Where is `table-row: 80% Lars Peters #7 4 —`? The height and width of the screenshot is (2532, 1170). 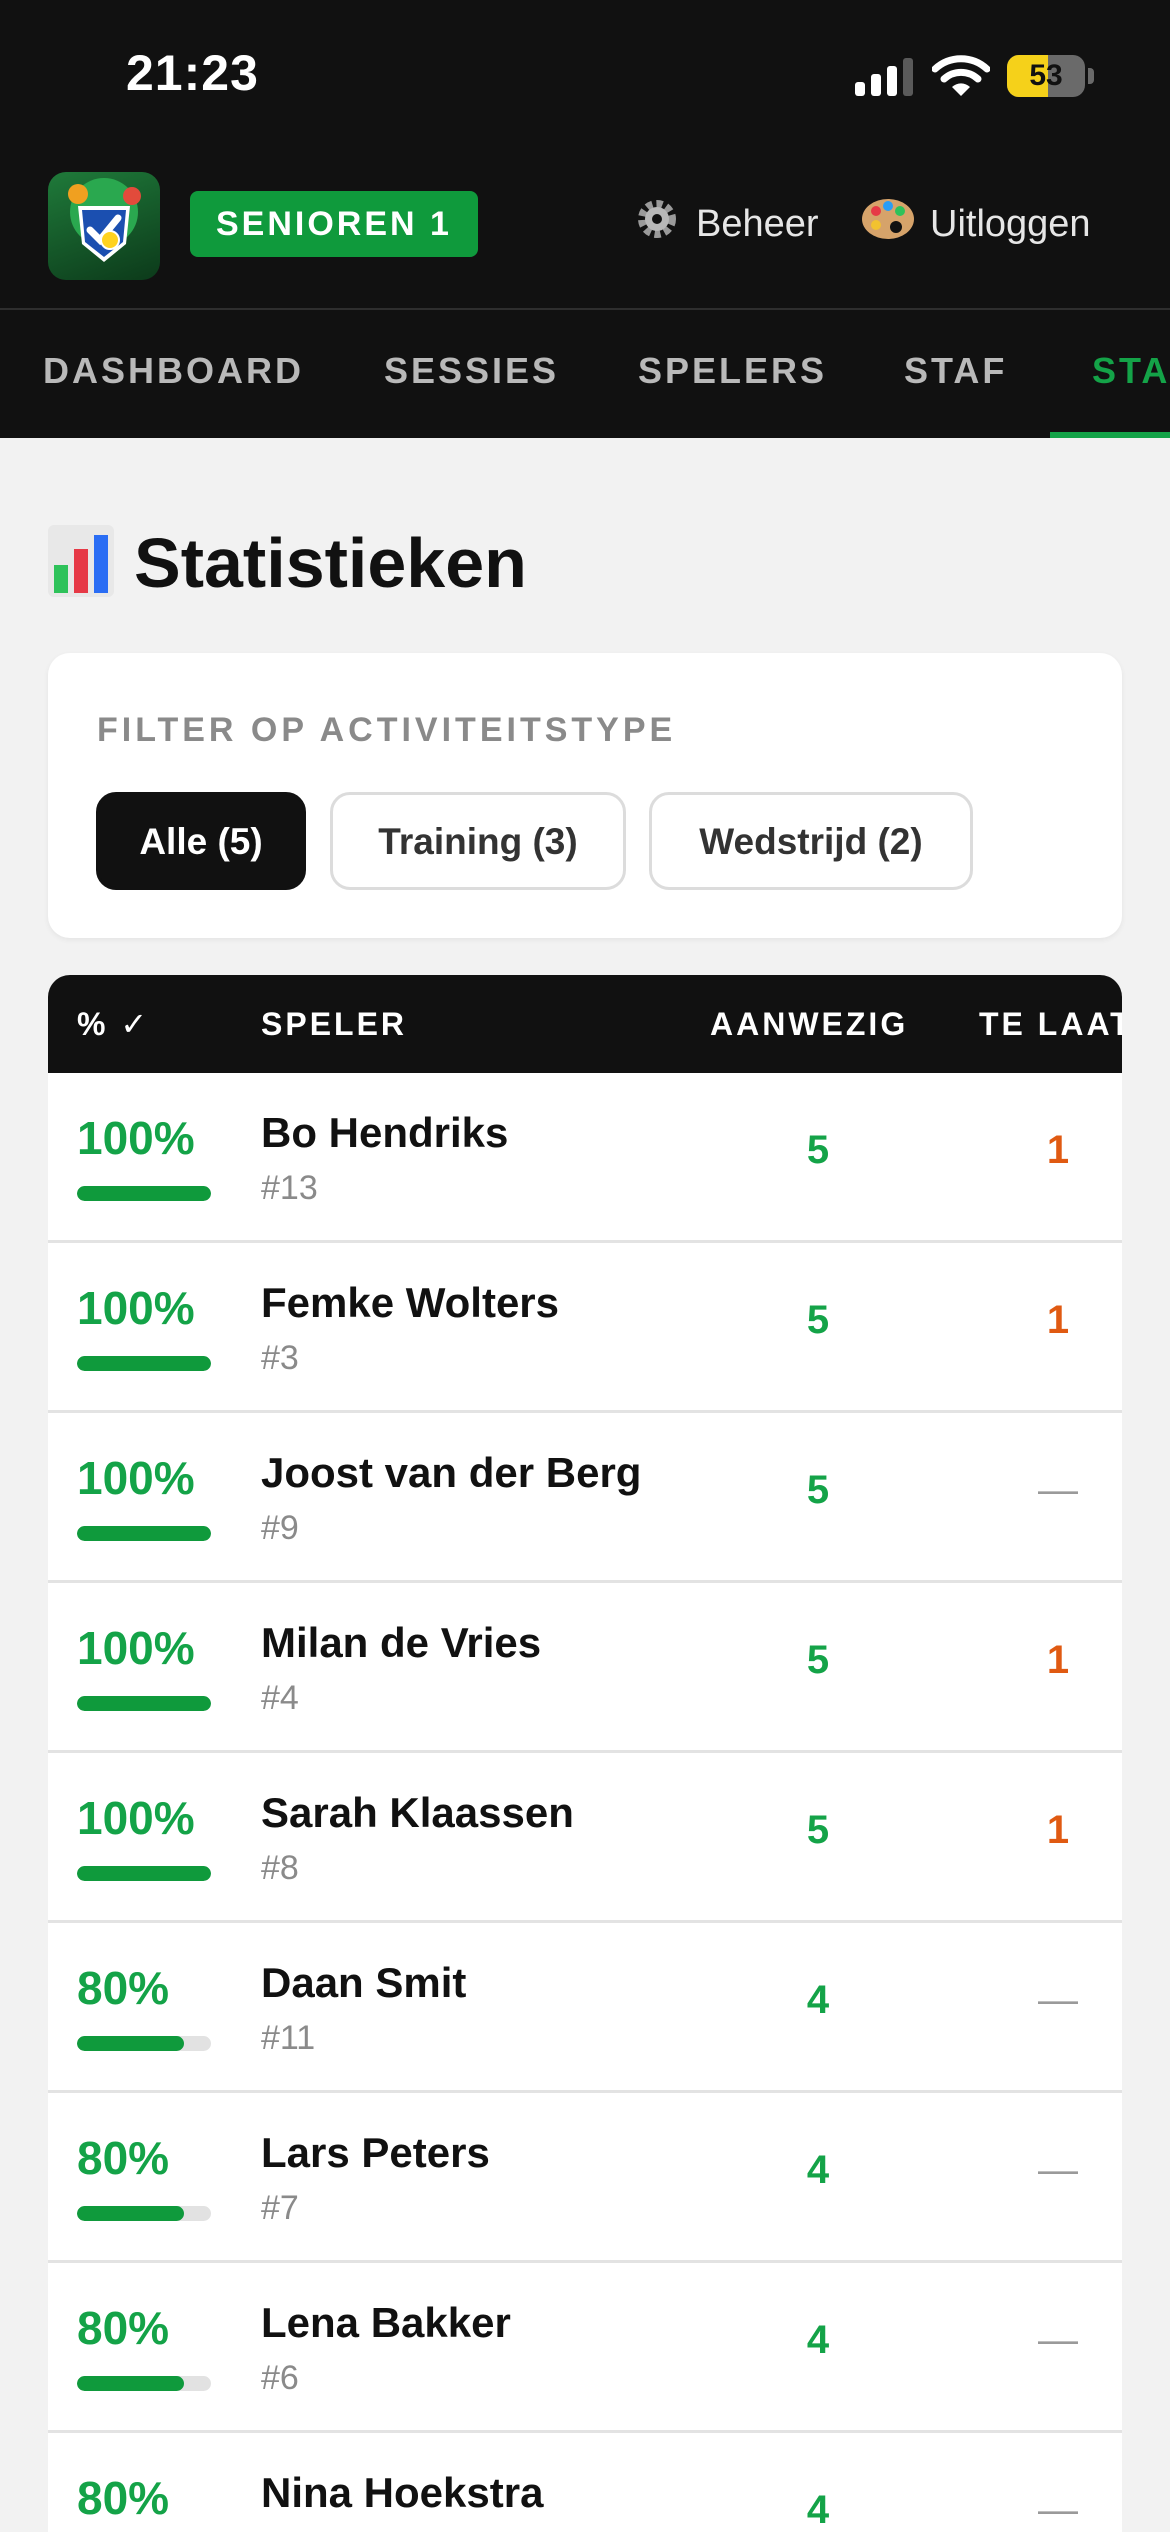 table-row: 80% Lars Peters #7 4 — is located at coordinates (585, 2178).